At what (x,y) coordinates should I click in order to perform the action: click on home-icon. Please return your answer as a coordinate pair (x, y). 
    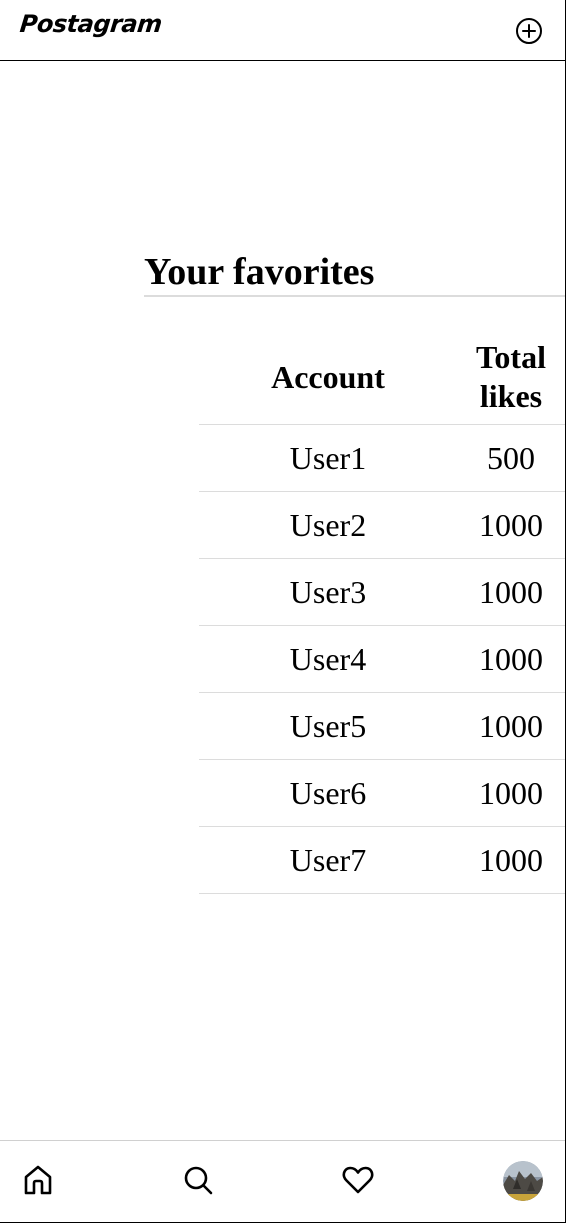
    Looking at the image, I should click on (38, 1180).